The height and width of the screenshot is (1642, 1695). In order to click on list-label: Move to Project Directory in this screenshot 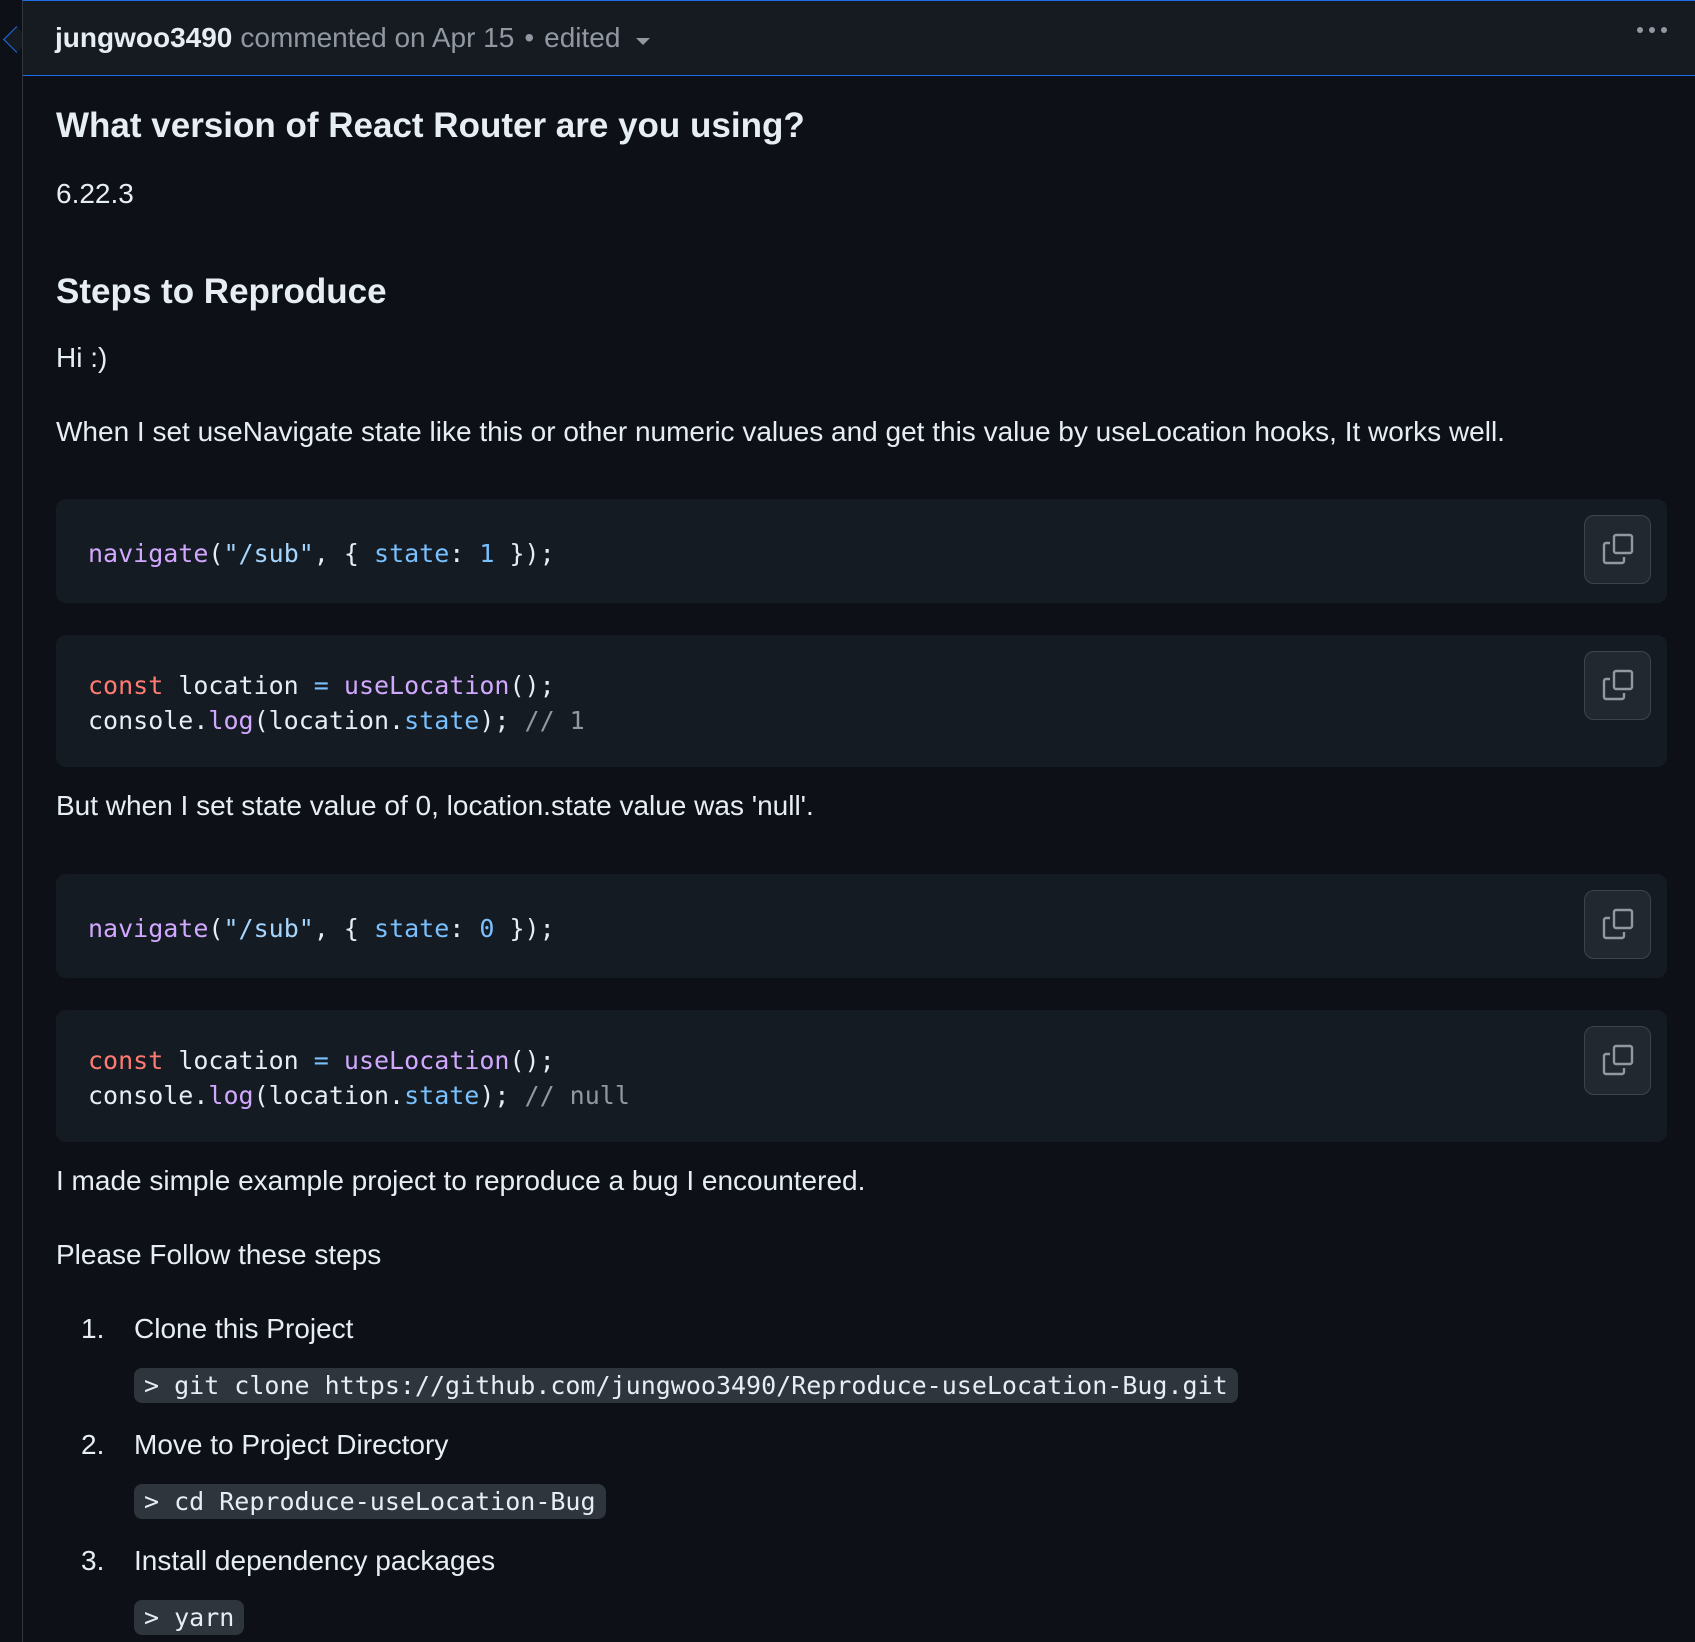, I will do `click(291, 1444)`.